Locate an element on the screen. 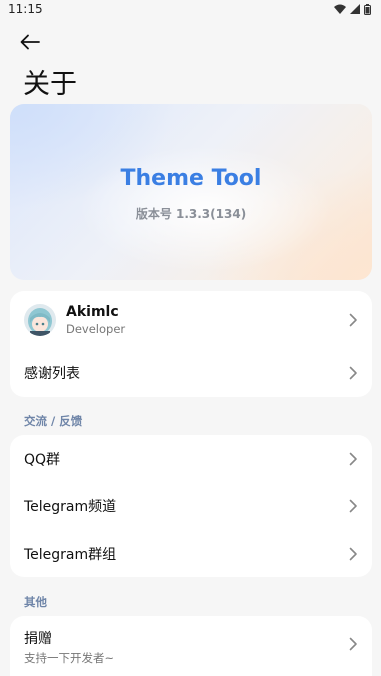 Image resolution: width=381 pixels, height=676 pixels. avatar is located at coordinates (40, 320).